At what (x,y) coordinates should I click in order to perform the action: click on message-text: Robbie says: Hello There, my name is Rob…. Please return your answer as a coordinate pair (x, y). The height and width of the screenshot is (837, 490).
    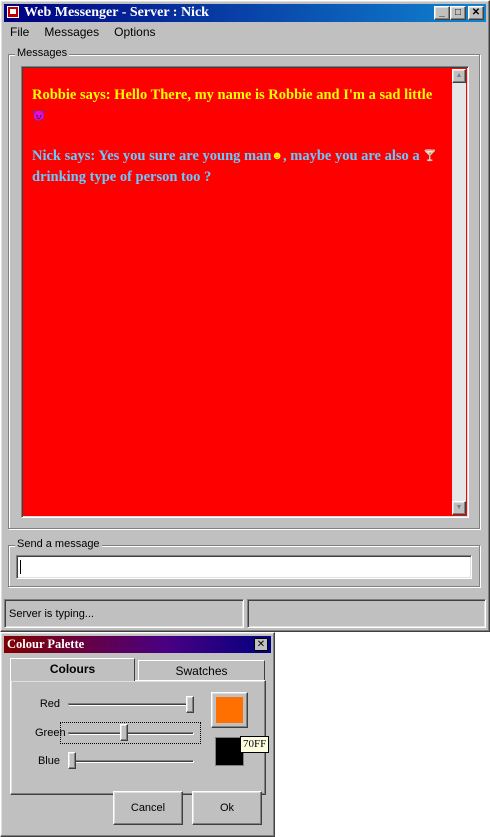
    Looking at the image, I should click on (232, 95).